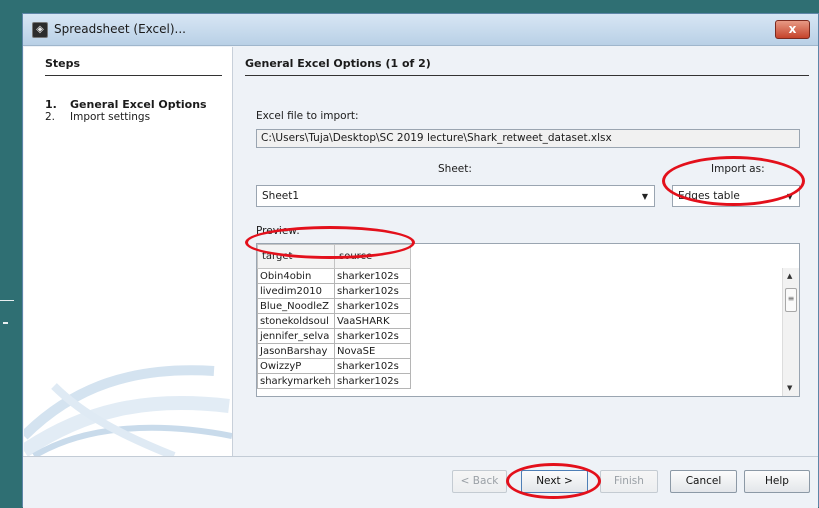  What do you see at coordinates (296, 336) in the screenshot?
I see `table-cell: jennifer_selva` at bounding box center [296, 336].